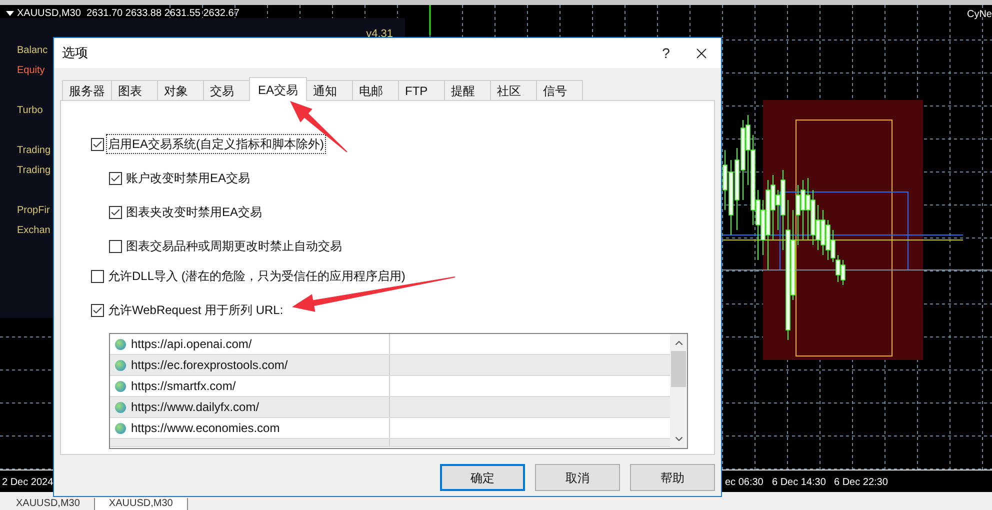 This screenshot has width=992, height=510. I want to click on checkbox-label: 启用EA交易系统(自定义指标和脚本除外), so click(216, 144).